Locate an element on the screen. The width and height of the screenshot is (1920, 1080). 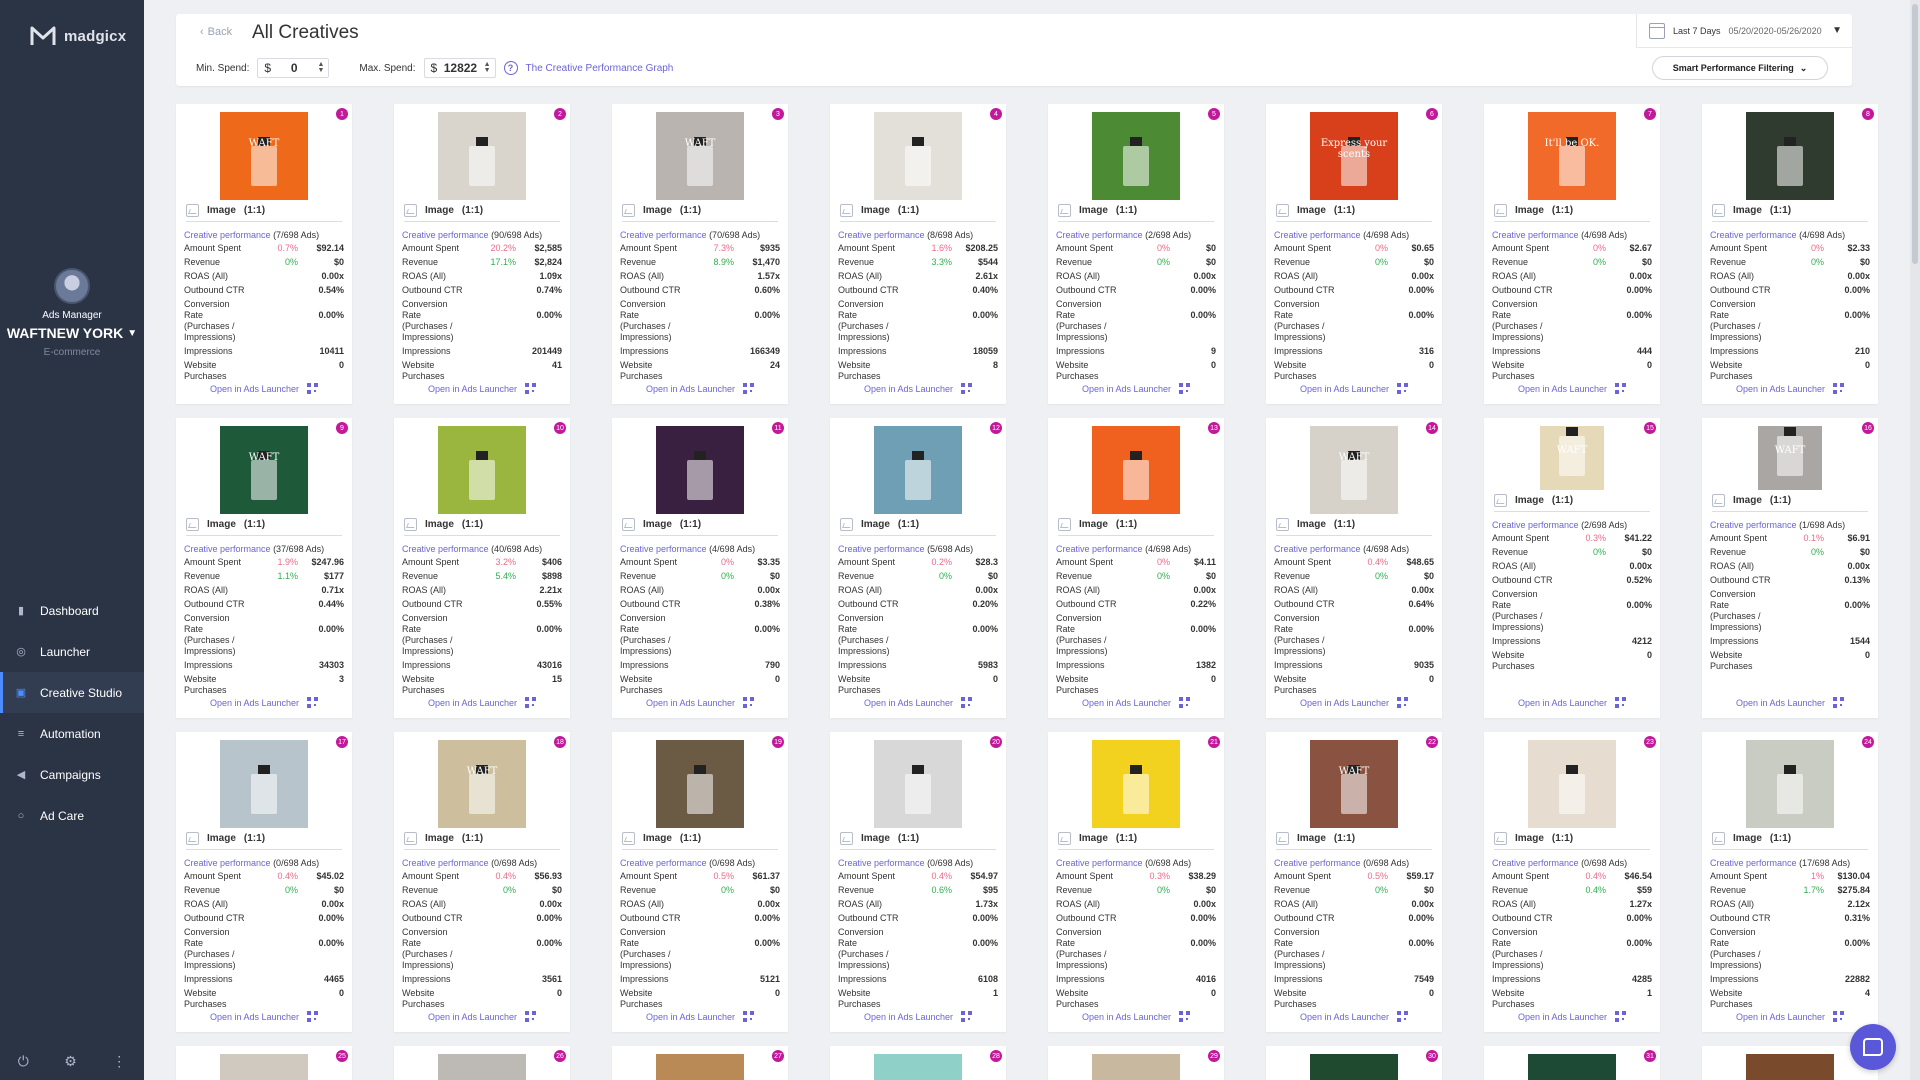
nav-item-ad-care: ○ Ad Care is located at coordinates (72, 815).